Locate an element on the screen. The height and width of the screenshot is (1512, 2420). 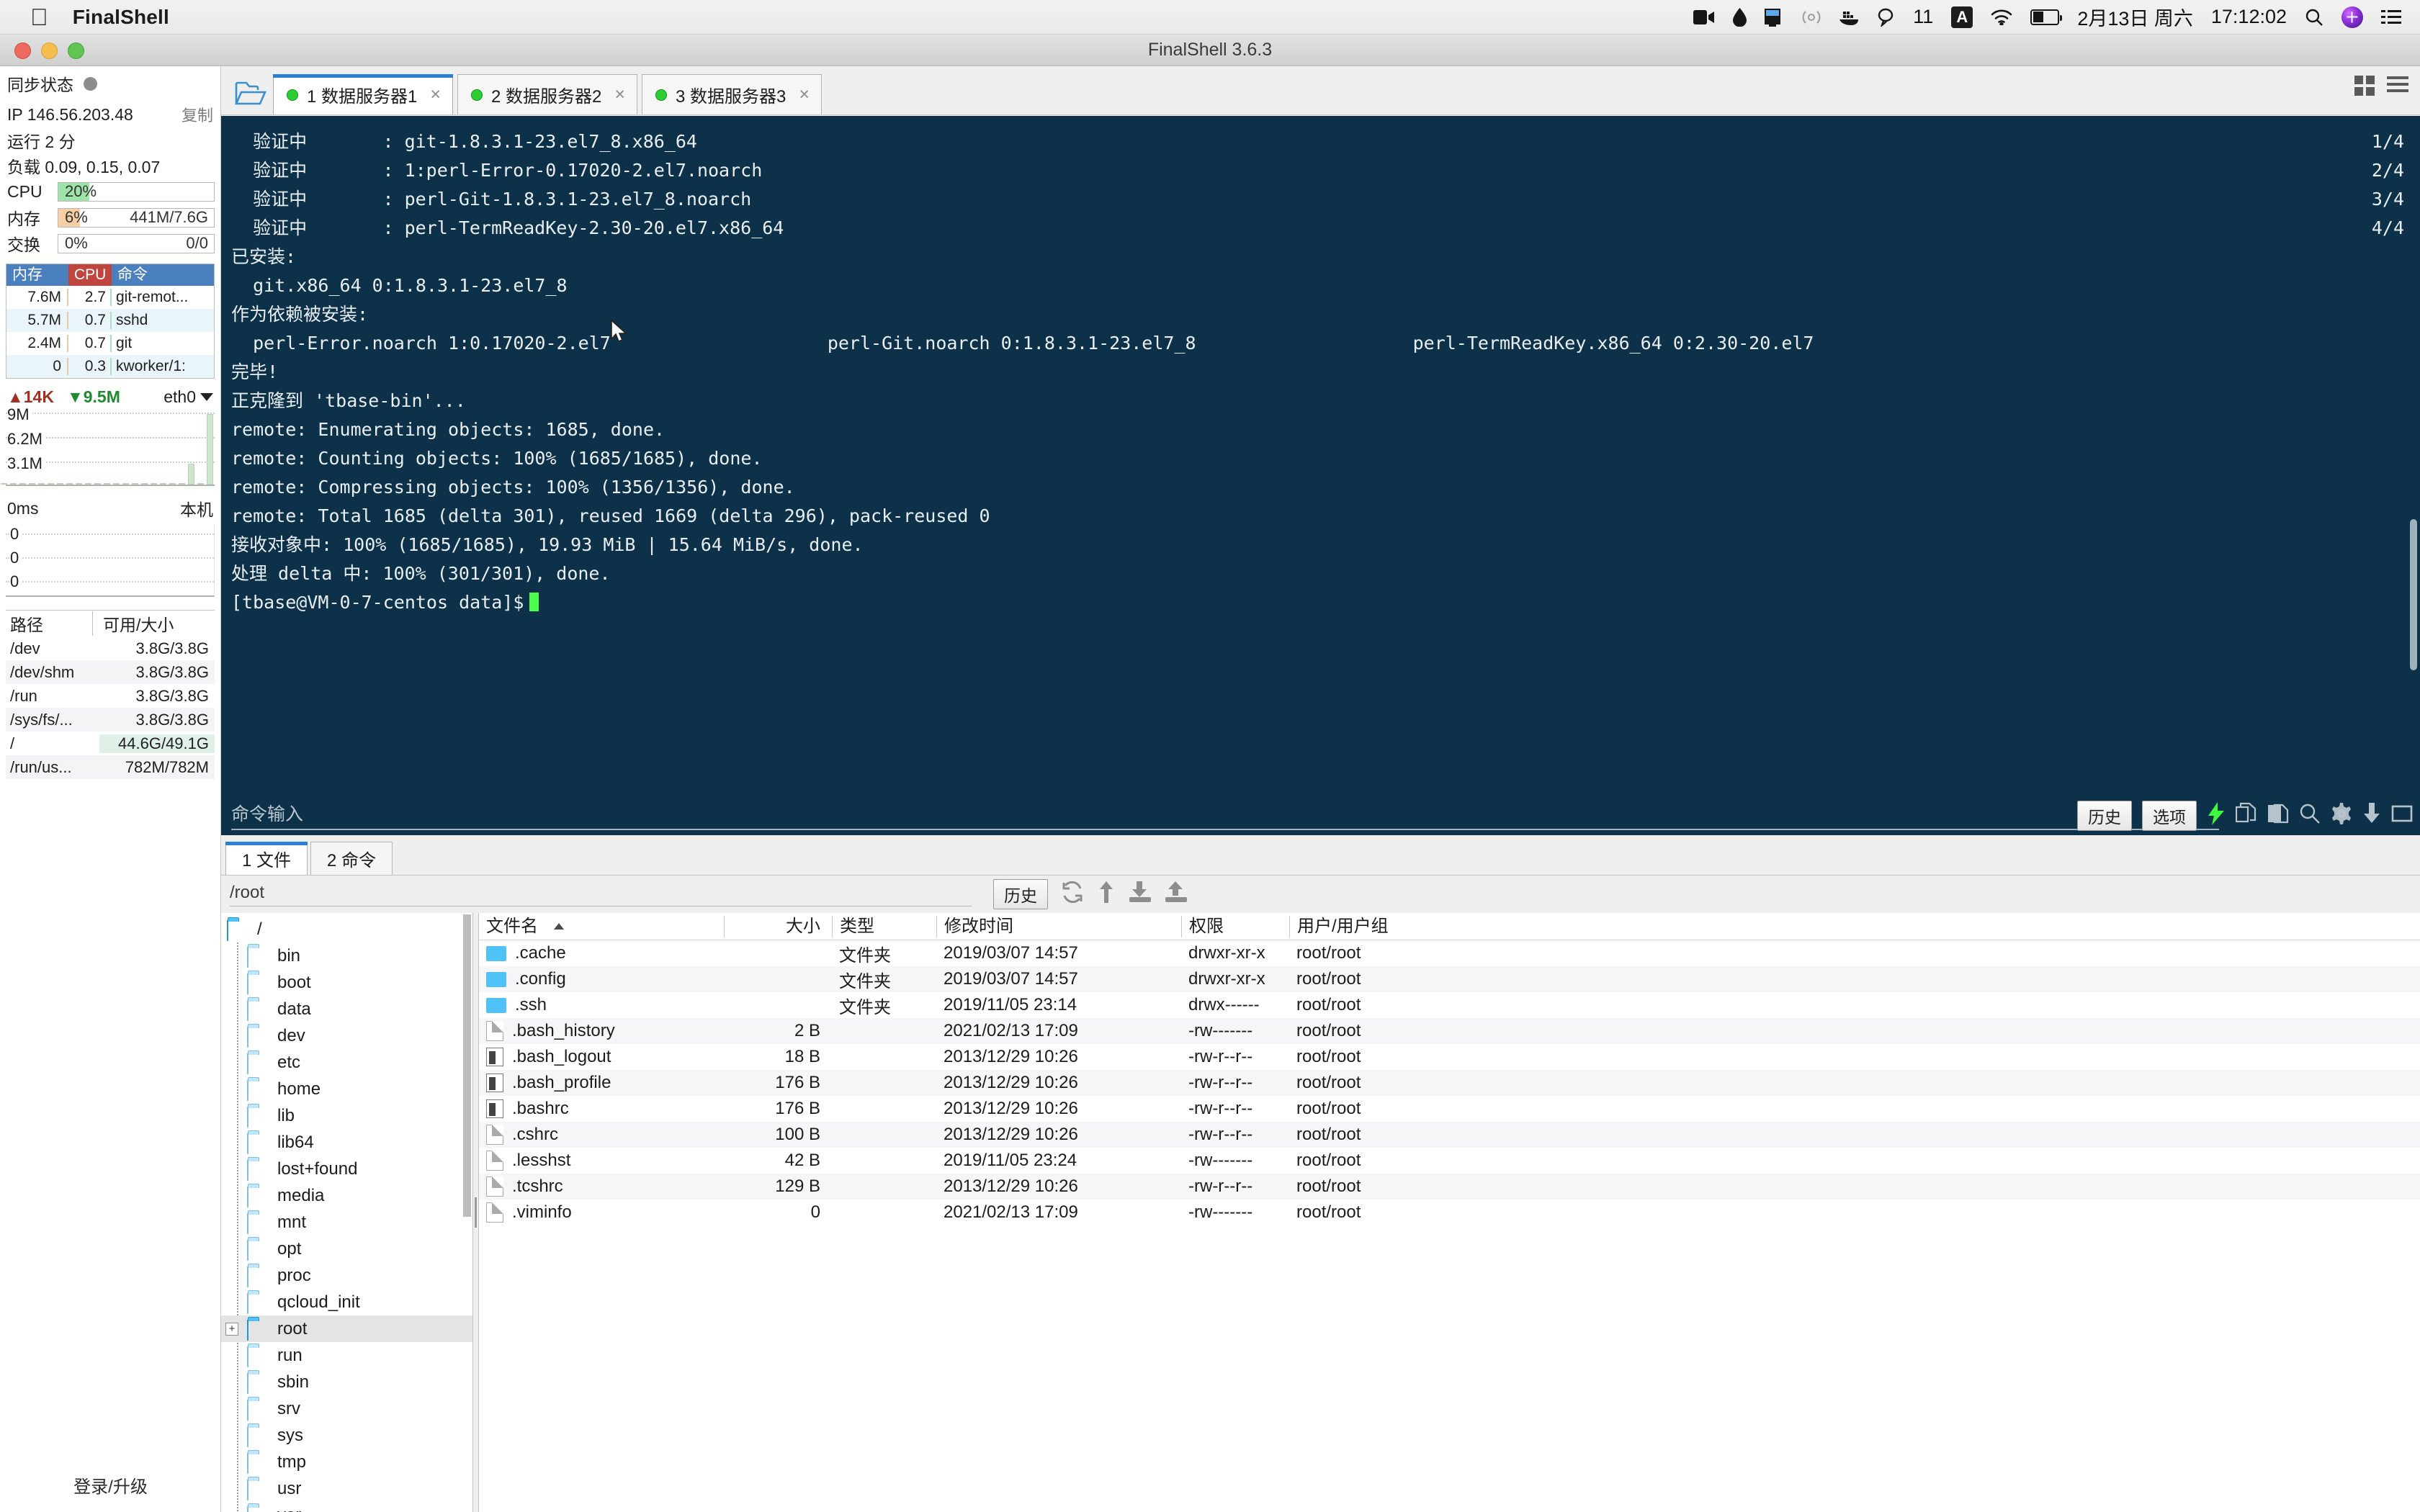
terminal-scrollbar is located at coordinates (2413, 594).